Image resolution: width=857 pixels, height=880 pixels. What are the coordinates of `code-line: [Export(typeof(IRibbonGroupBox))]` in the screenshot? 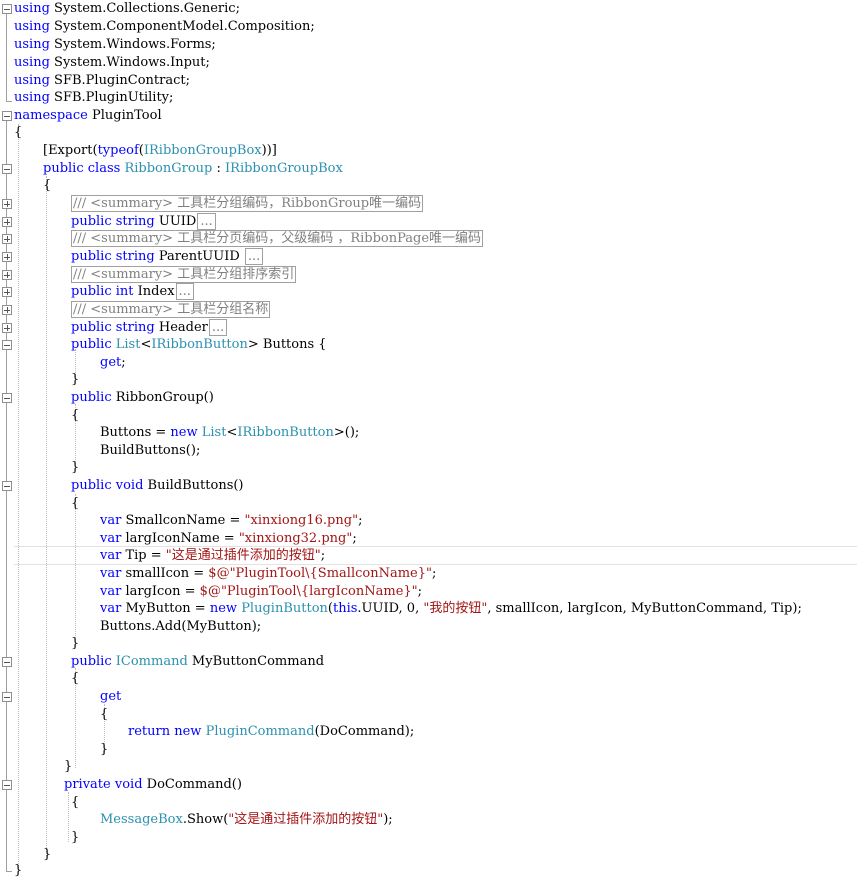 It's located at (428, 151).